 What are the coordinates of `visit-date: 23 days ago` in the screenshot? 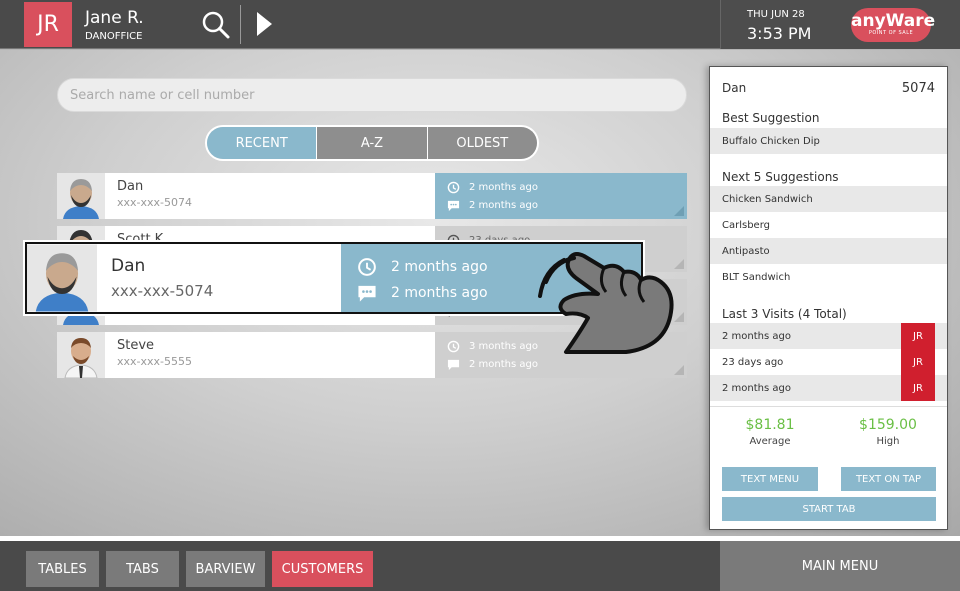 It's located at (753, 362).